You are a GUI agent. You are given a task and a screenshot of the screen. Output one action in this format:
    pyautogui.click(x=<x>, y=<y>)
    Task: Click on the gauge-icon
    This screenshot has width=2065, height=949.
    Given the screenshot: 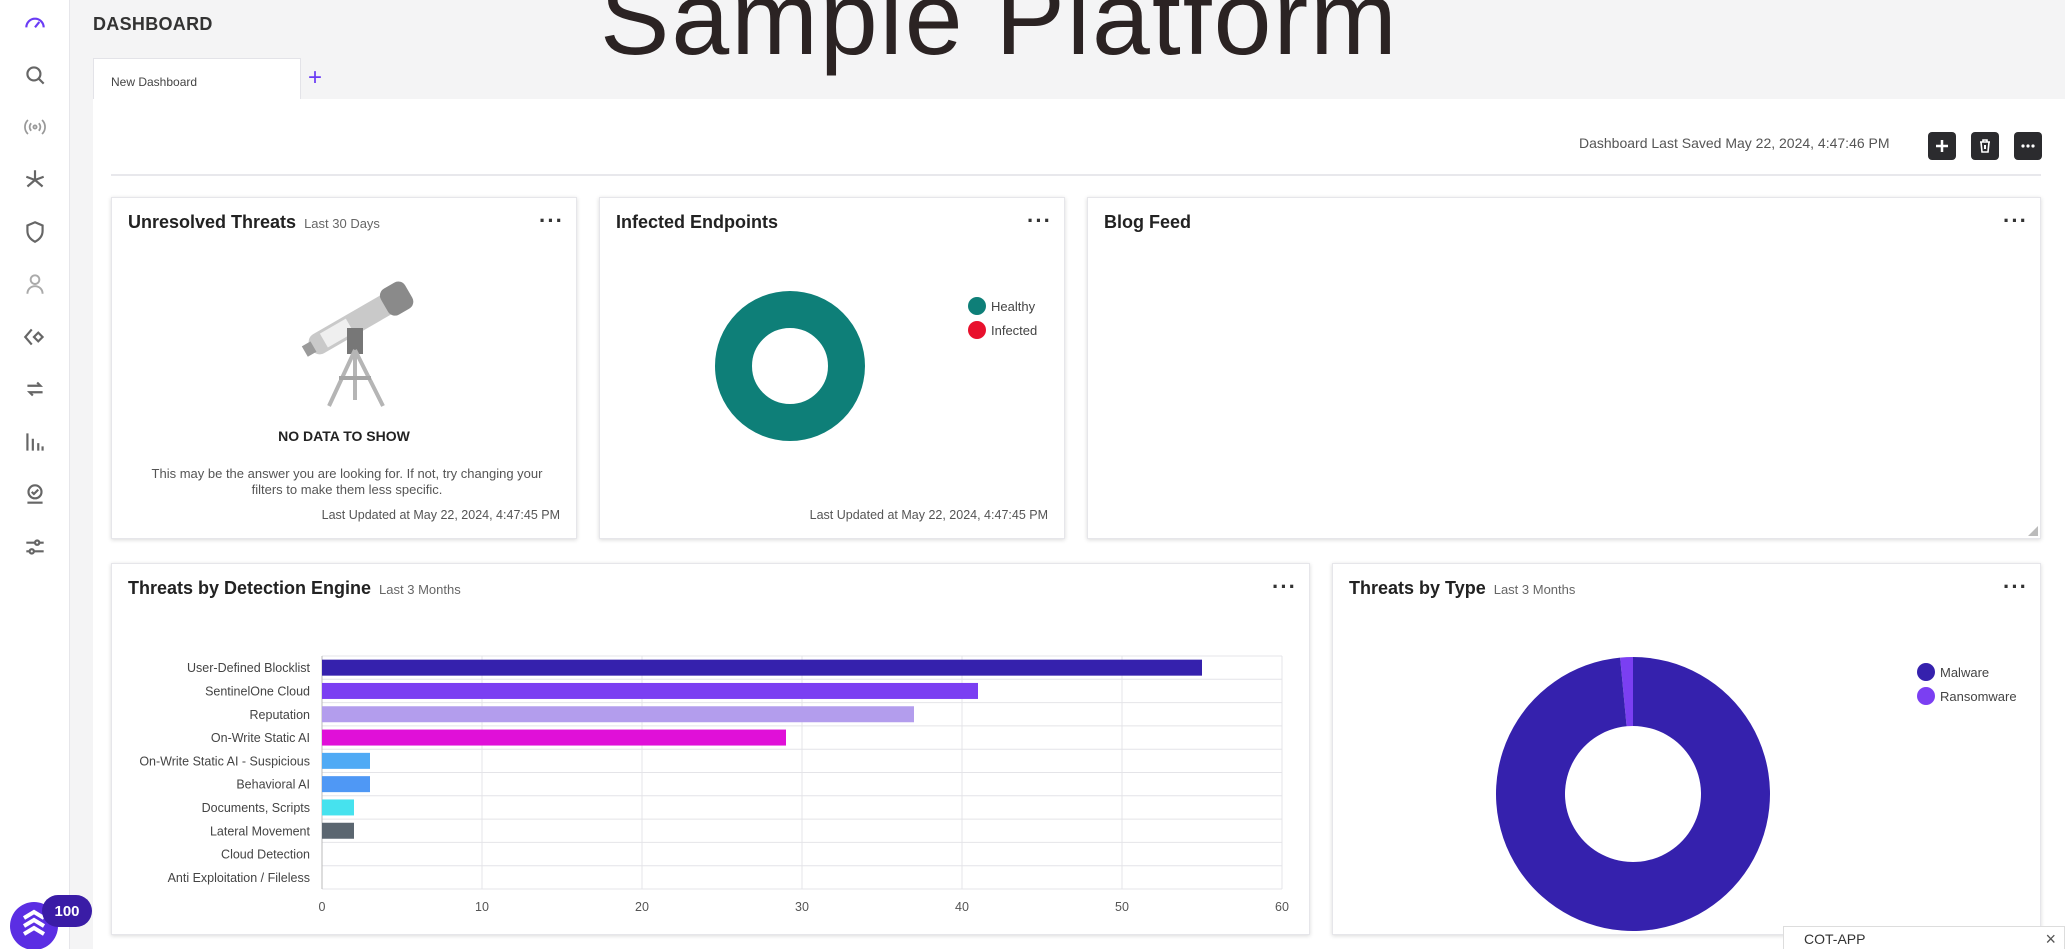 What is the action you would take?
    pyautogui.click(x=35, y=23)
    